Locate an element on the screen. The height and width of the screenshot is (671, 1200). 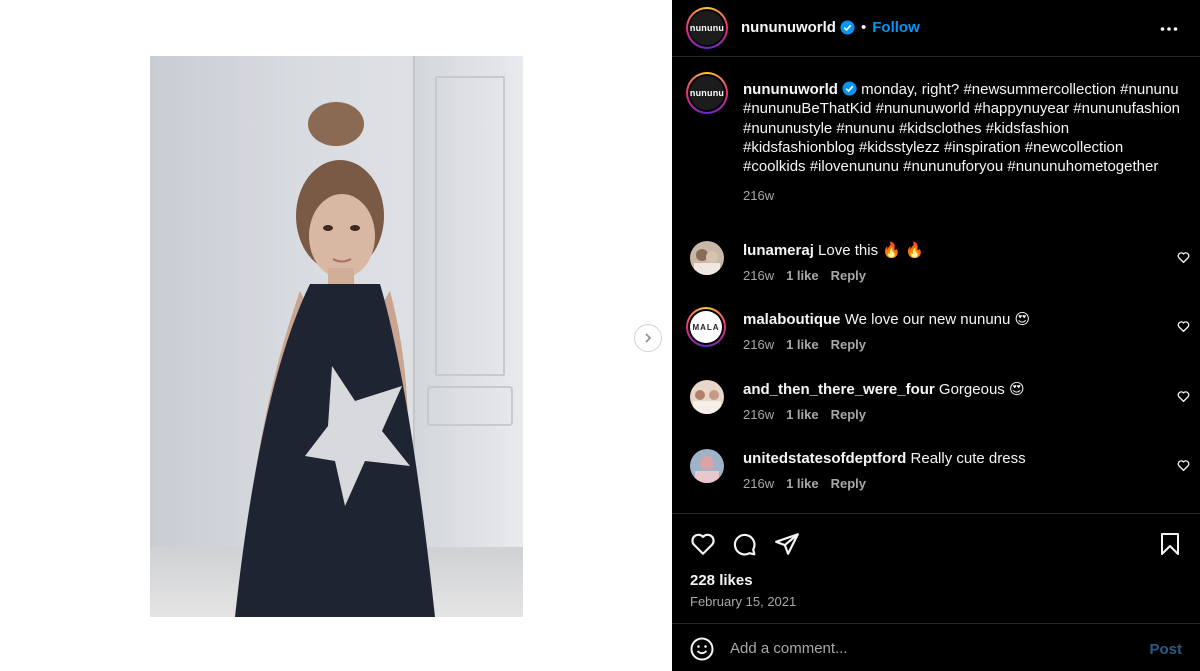
commenter-avatar: MALA is located at coordinates (706, 327).